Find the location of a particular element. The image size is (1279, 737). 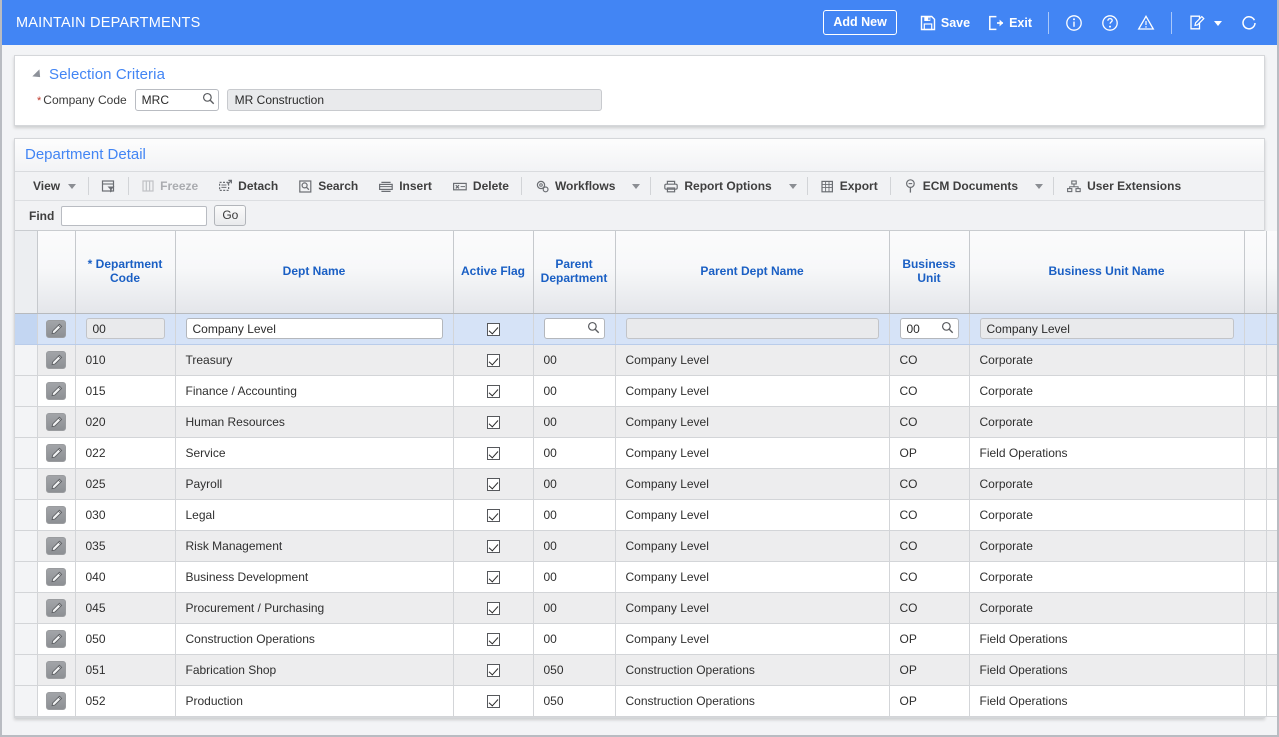

dept-name-input is located at coordinates (314, 328).